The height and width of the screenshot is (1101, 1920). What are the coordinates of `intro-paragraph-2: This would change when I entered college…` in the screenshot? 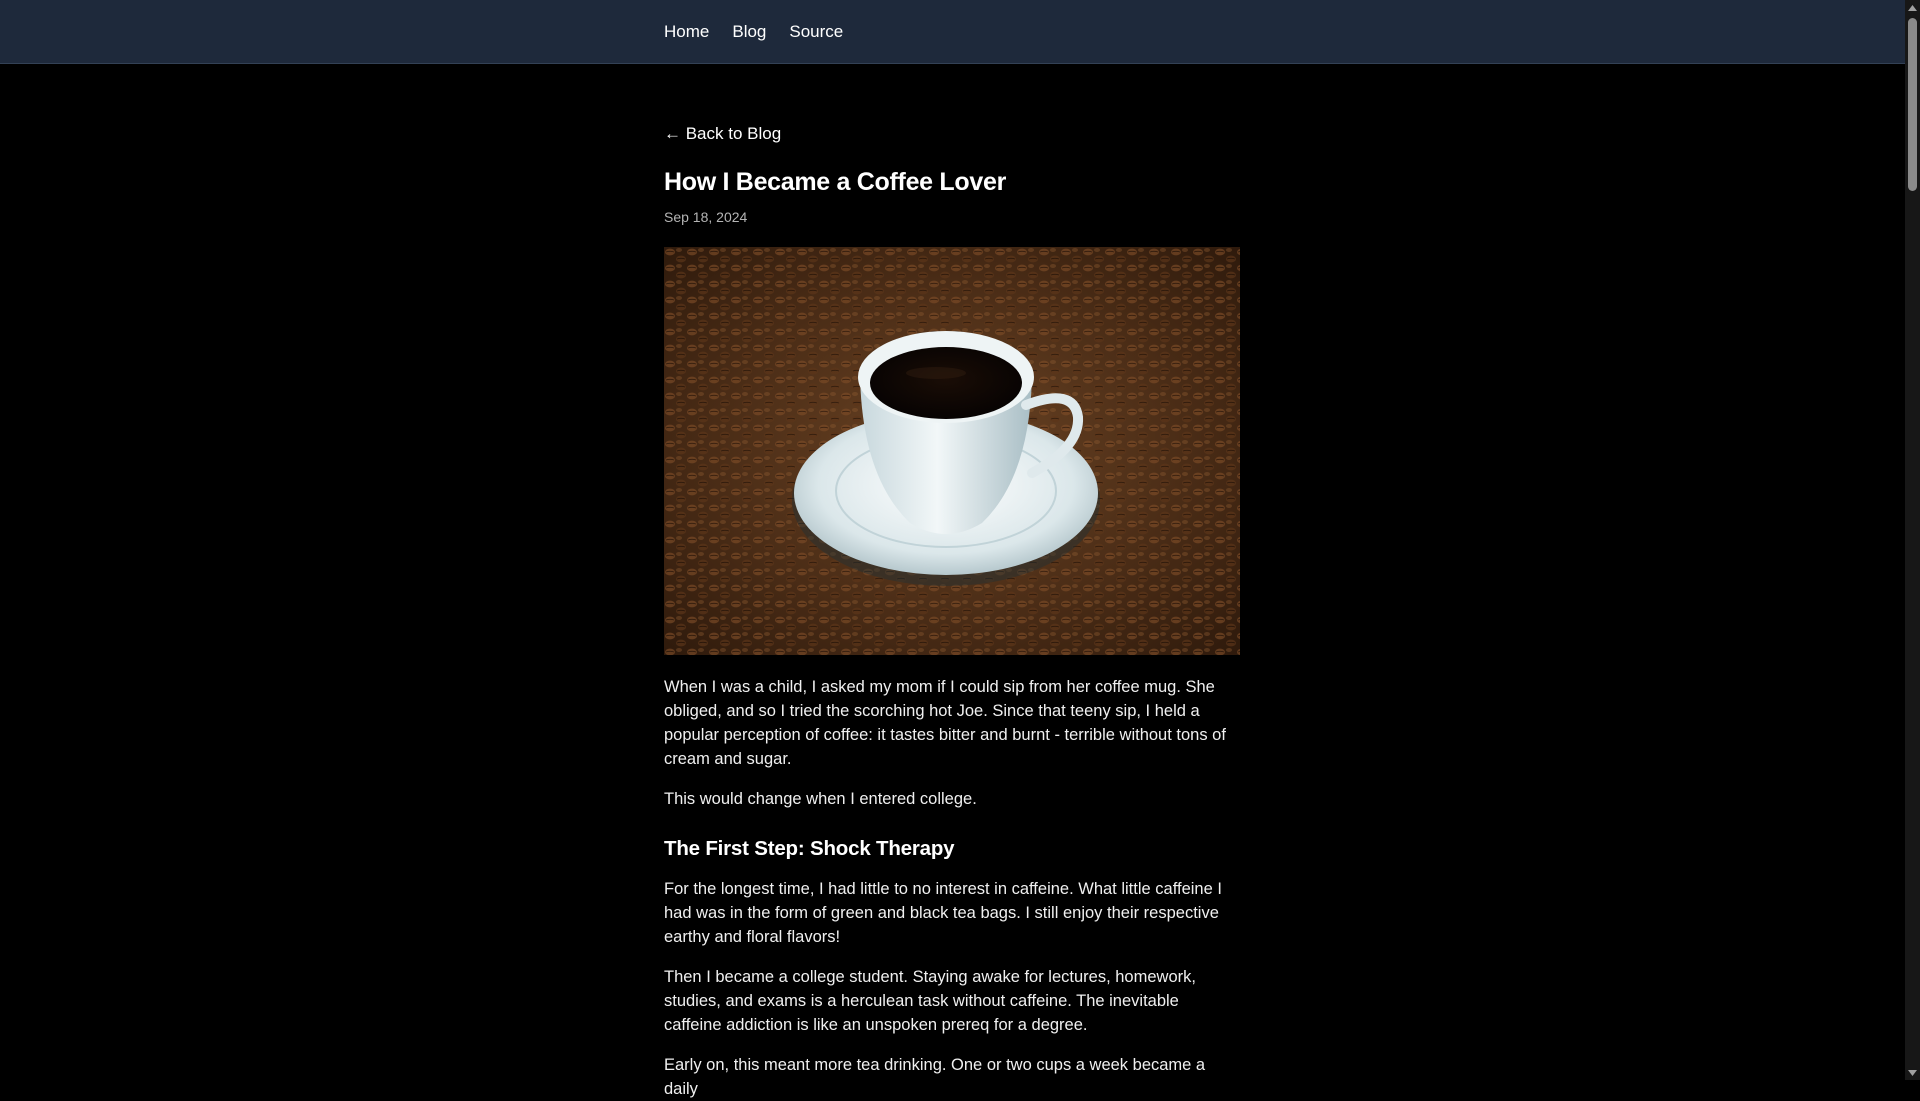 It's located at (820, 799).